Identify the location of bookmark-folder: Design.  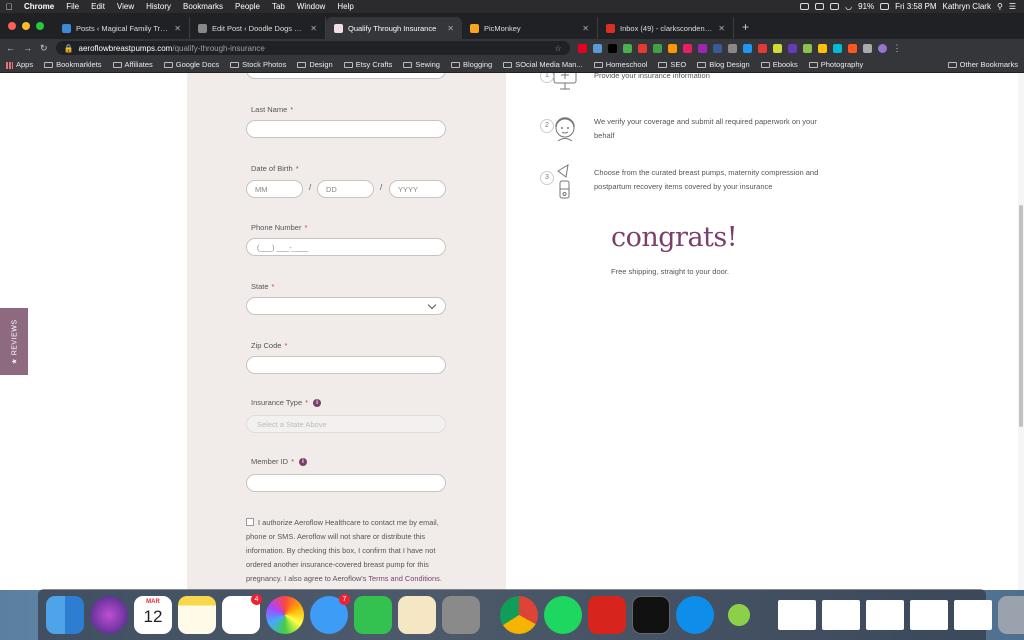
(315, 64).